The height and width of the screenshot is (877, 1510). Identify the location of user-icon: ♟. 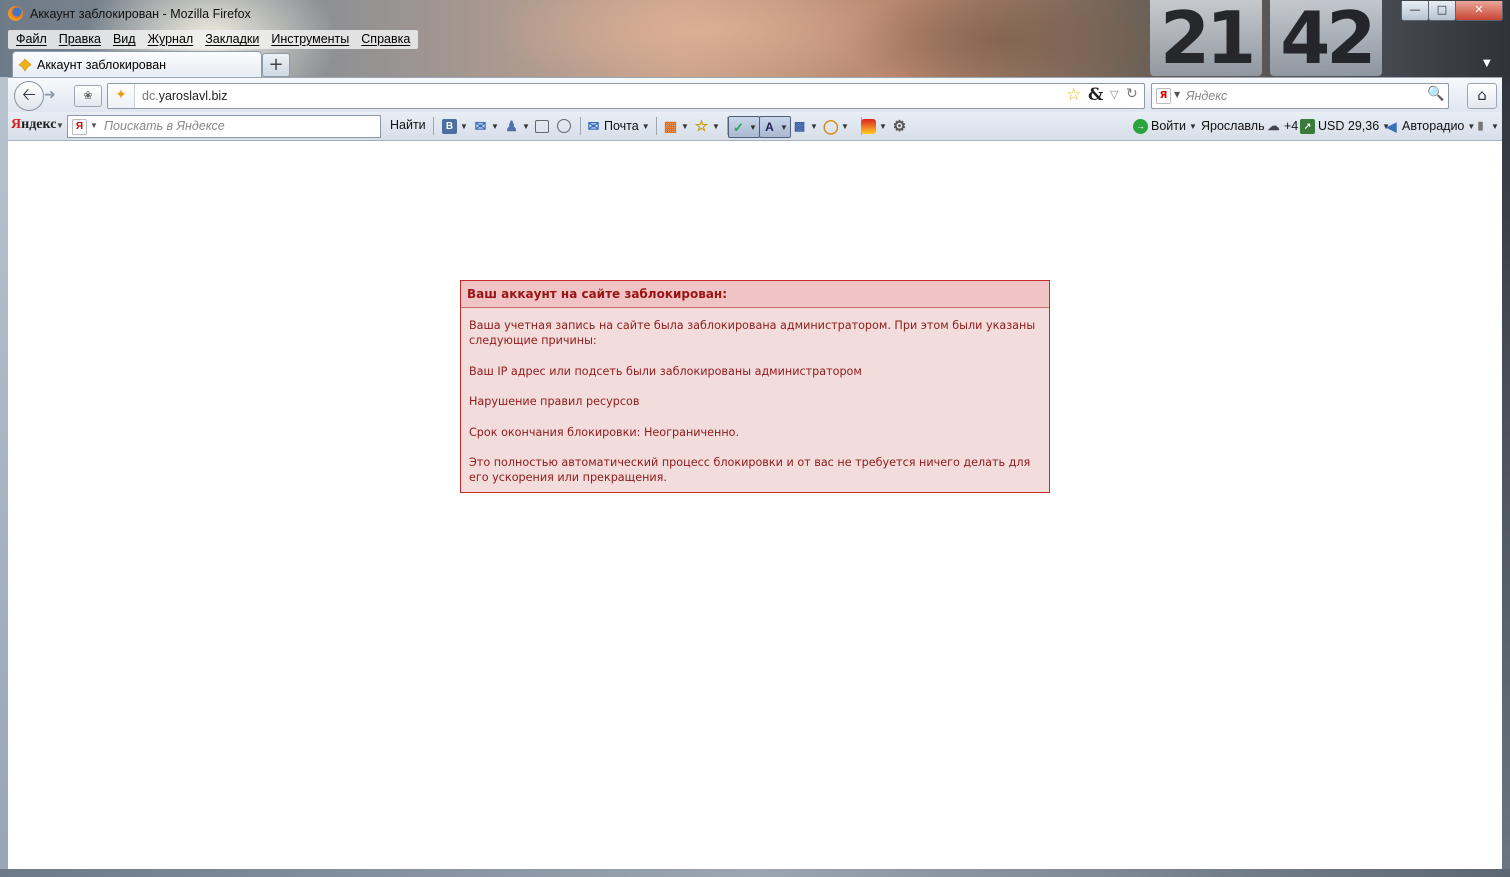
(511, 125).